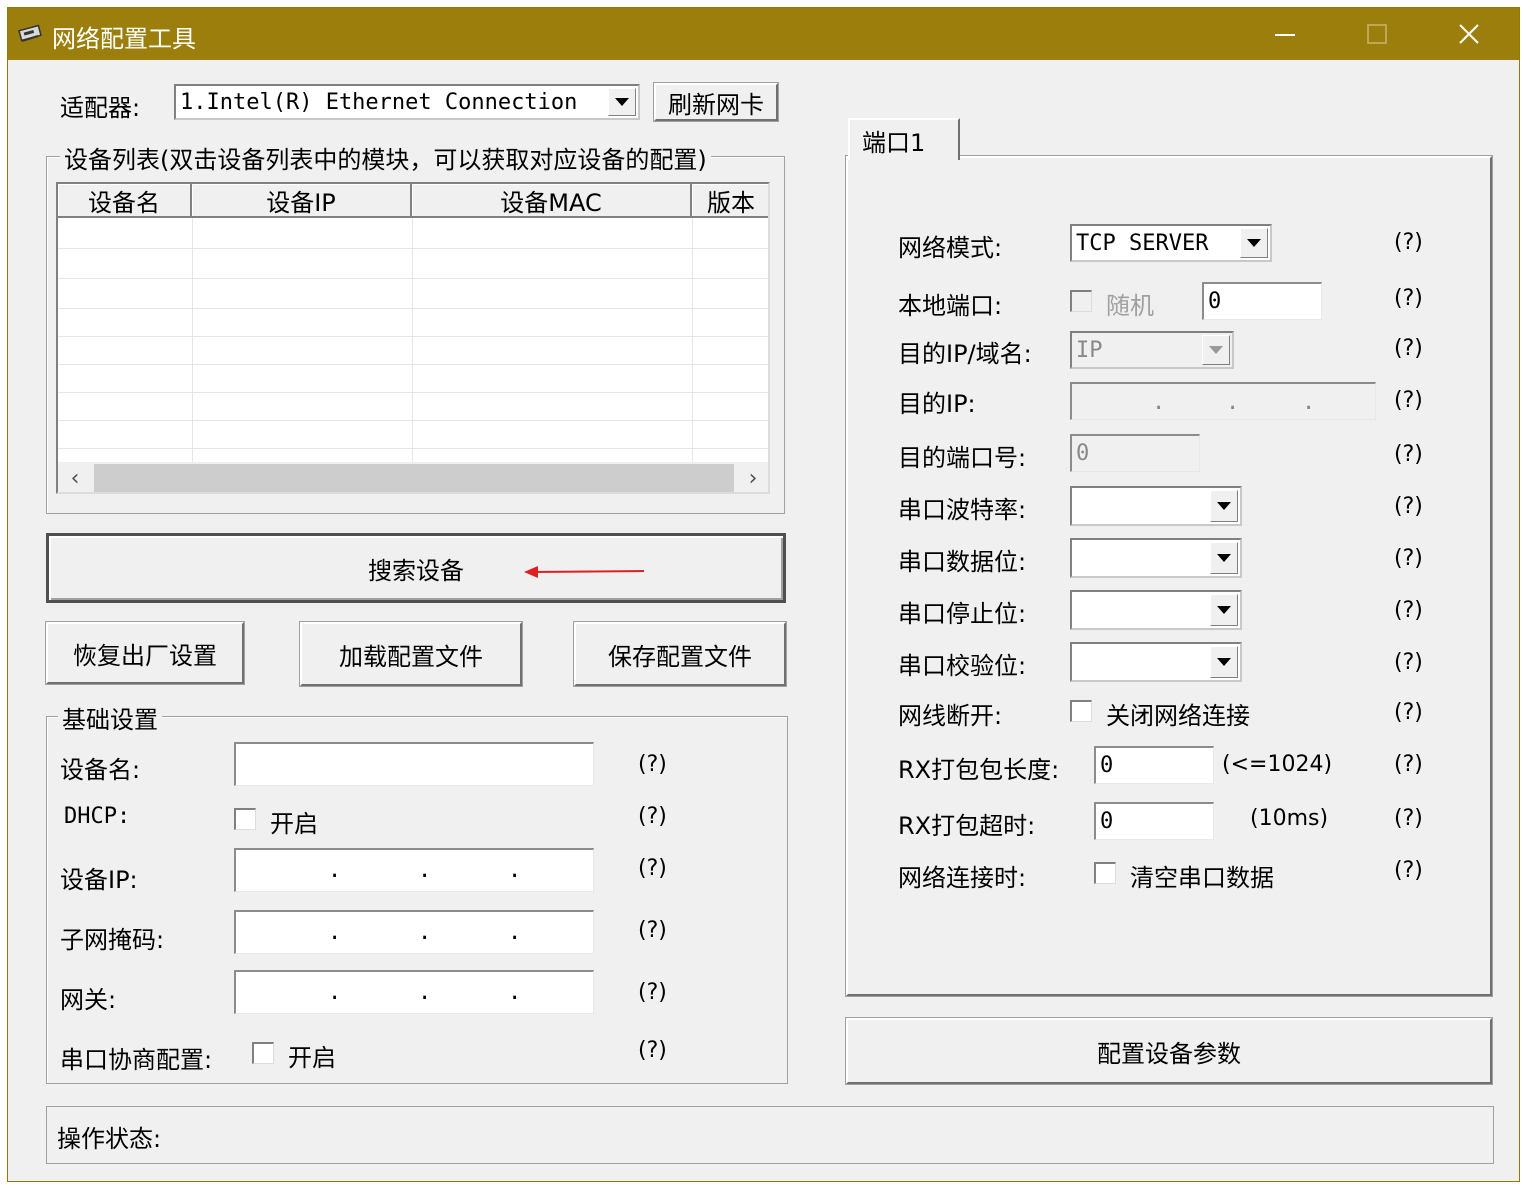  I want to click on rx-packet-length-help: (?), so click(1408, 764).